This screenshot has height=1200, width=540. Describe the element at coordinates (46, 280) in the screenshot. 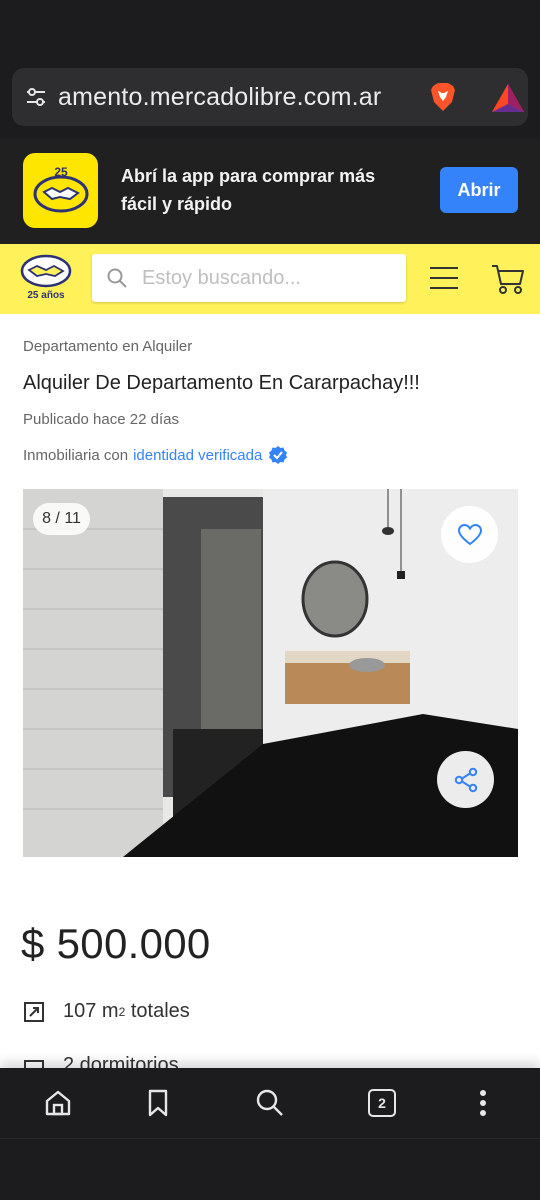

I see `mercadolibre-logo: 25 años` at that location.